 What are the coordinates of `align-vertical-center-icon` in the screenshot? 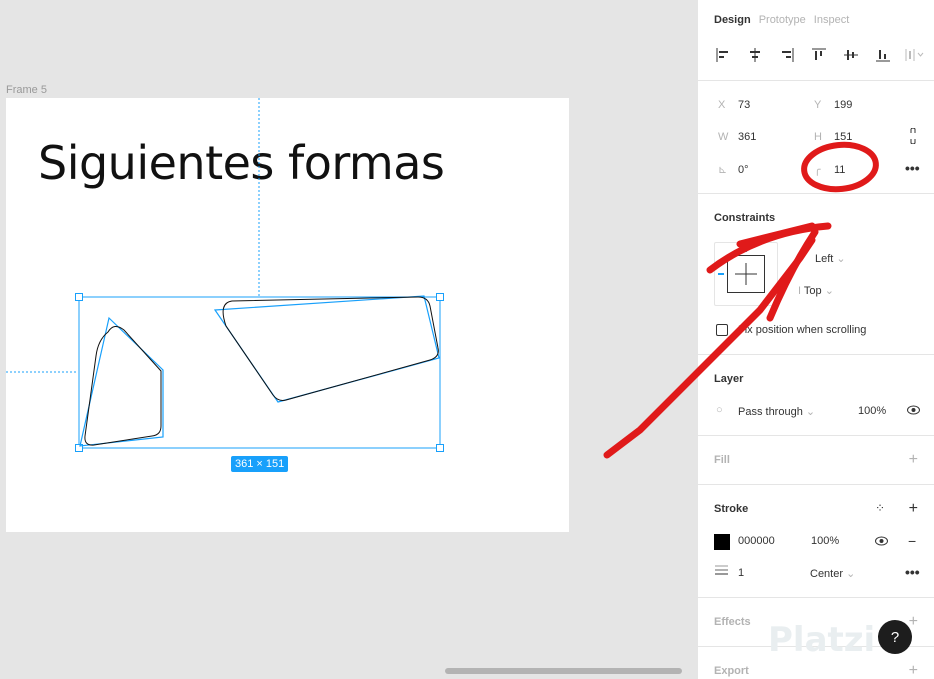 It's located at (851, 55).